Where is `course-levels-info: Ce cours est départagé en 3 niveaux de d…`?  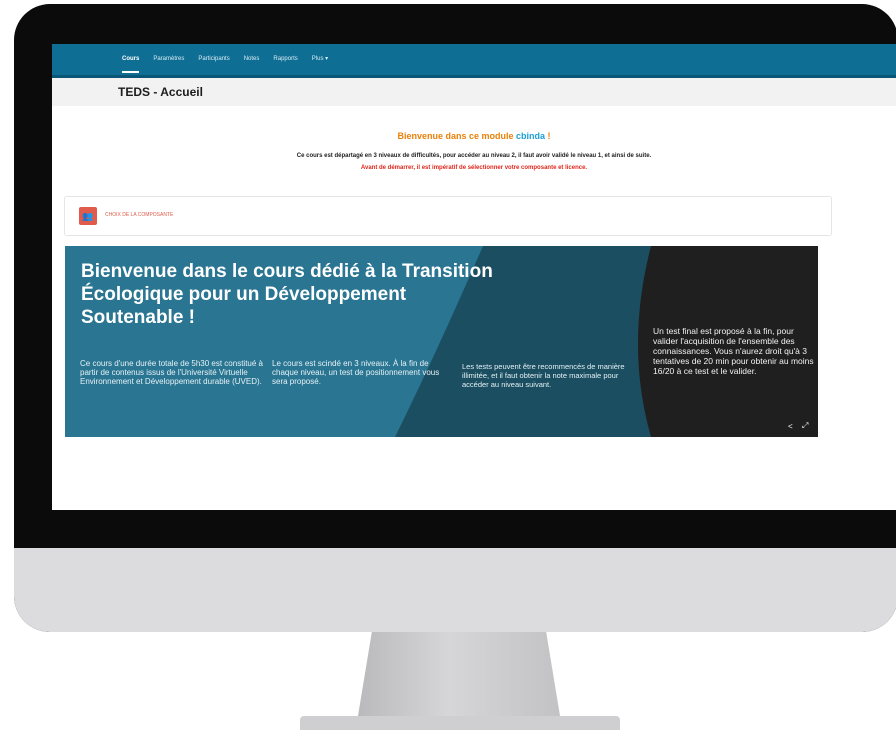 course-levels-info: Ce cours est départagé en 3 niveaux de d… is located at coordinates (474, 156).